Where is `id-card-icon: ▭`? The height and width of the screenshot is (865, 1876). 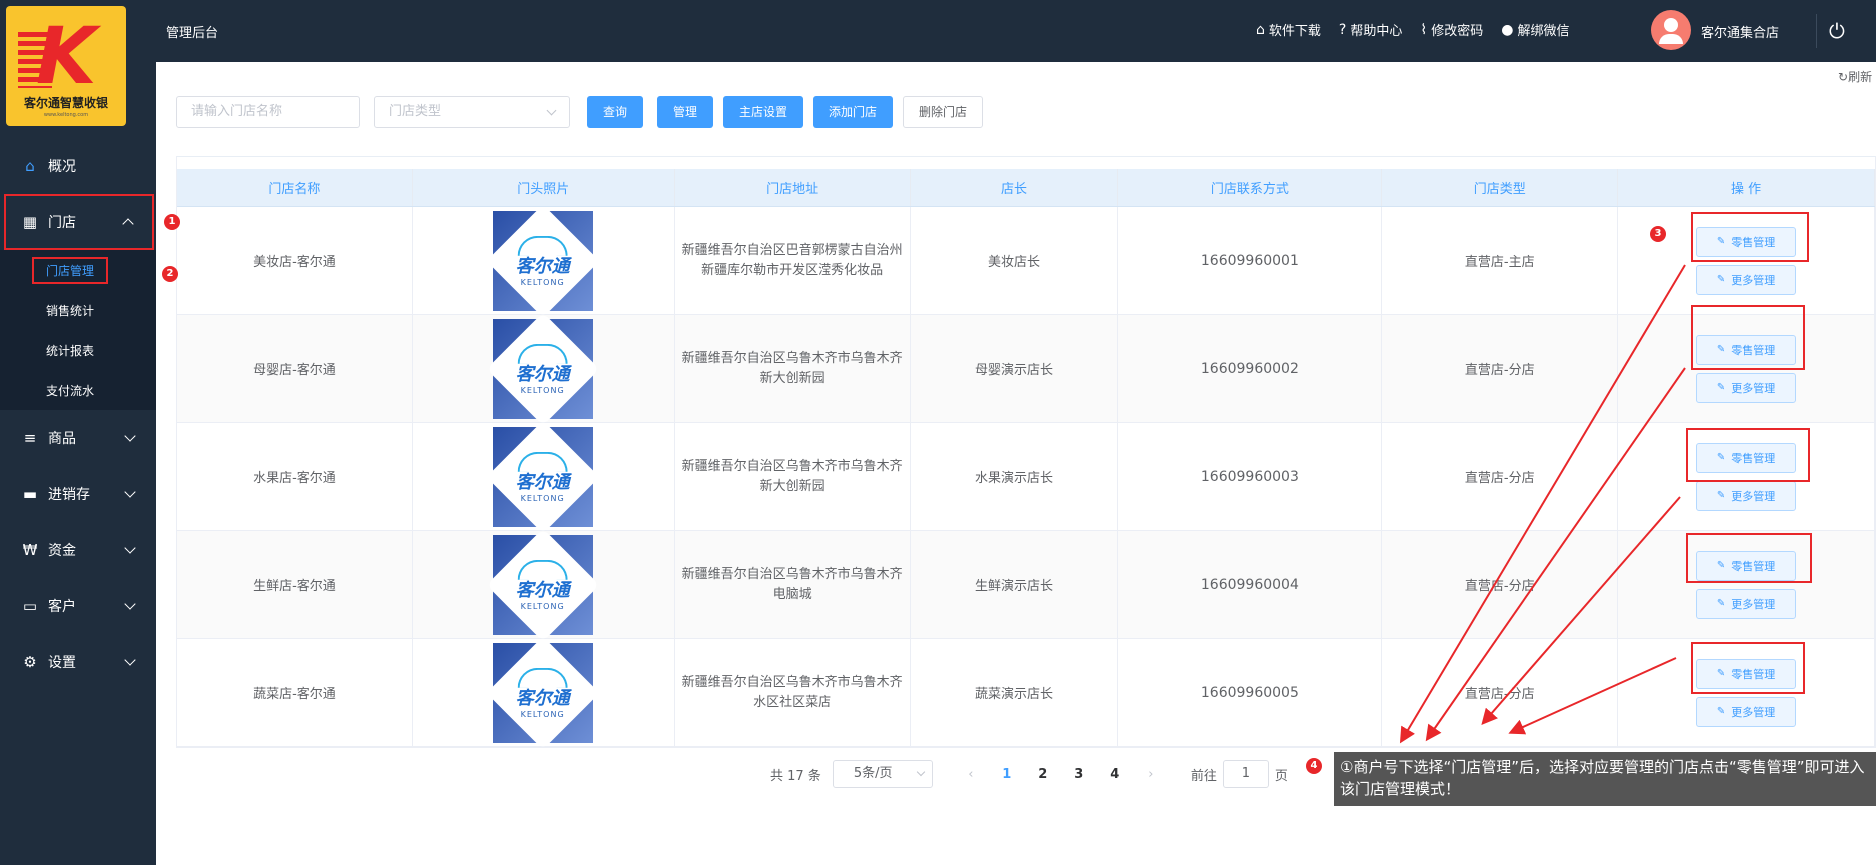
id-card-icon: ▭ is located at coordinates (30, 606).